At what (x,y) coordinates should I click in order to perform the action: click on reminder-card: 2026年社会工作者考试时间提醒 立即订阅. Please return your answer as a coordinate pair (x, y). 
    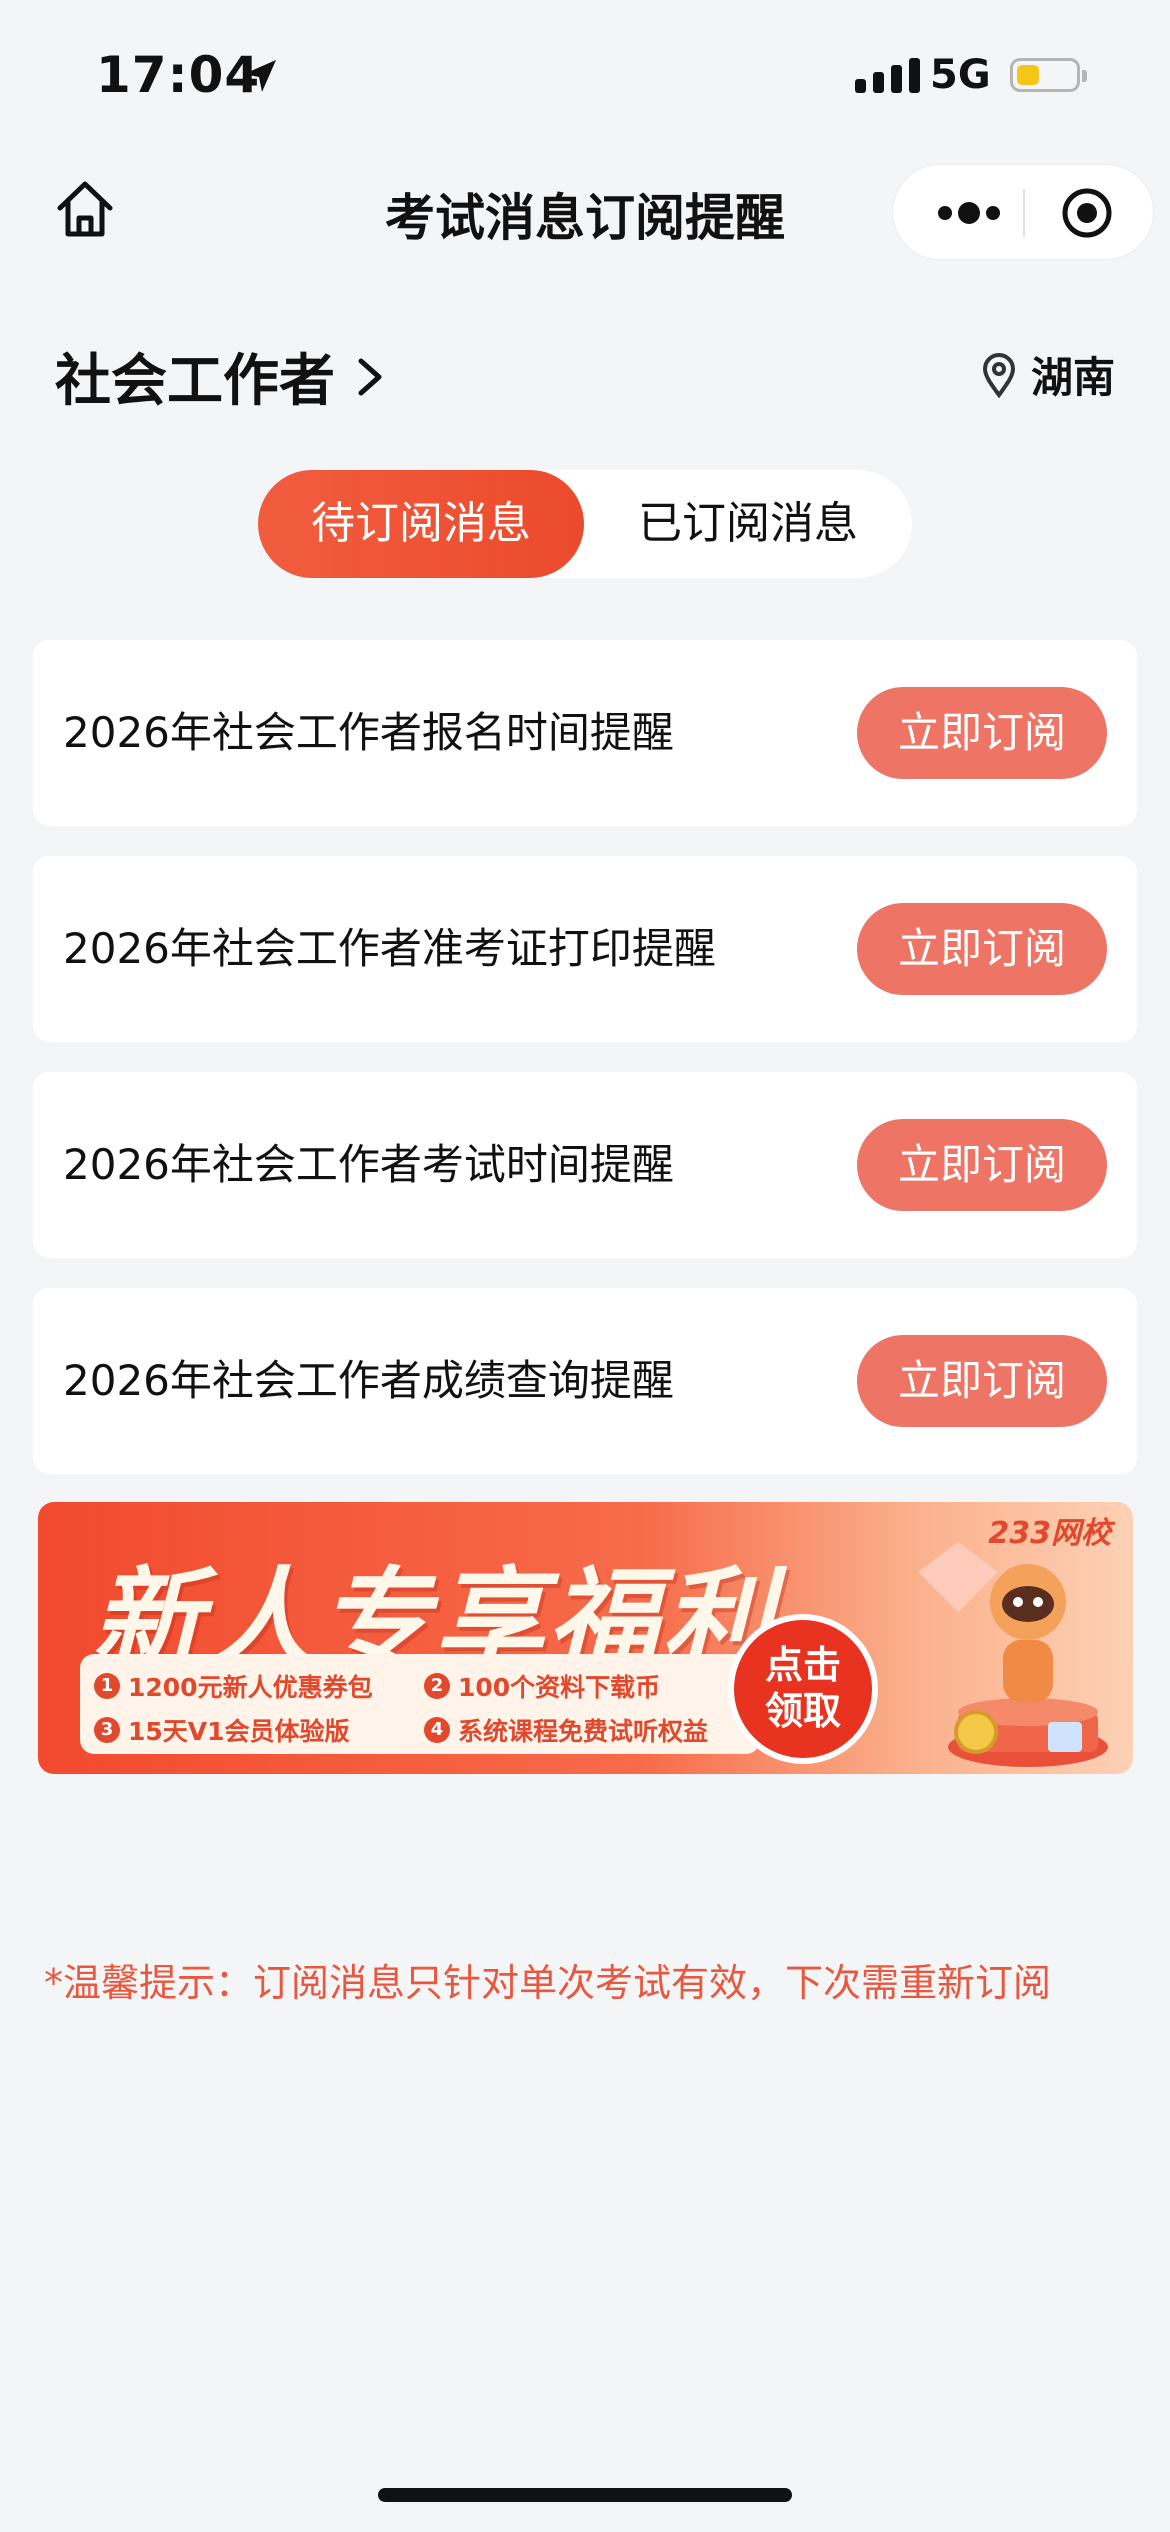
    Looking at the image, I should click on (585, 1165).